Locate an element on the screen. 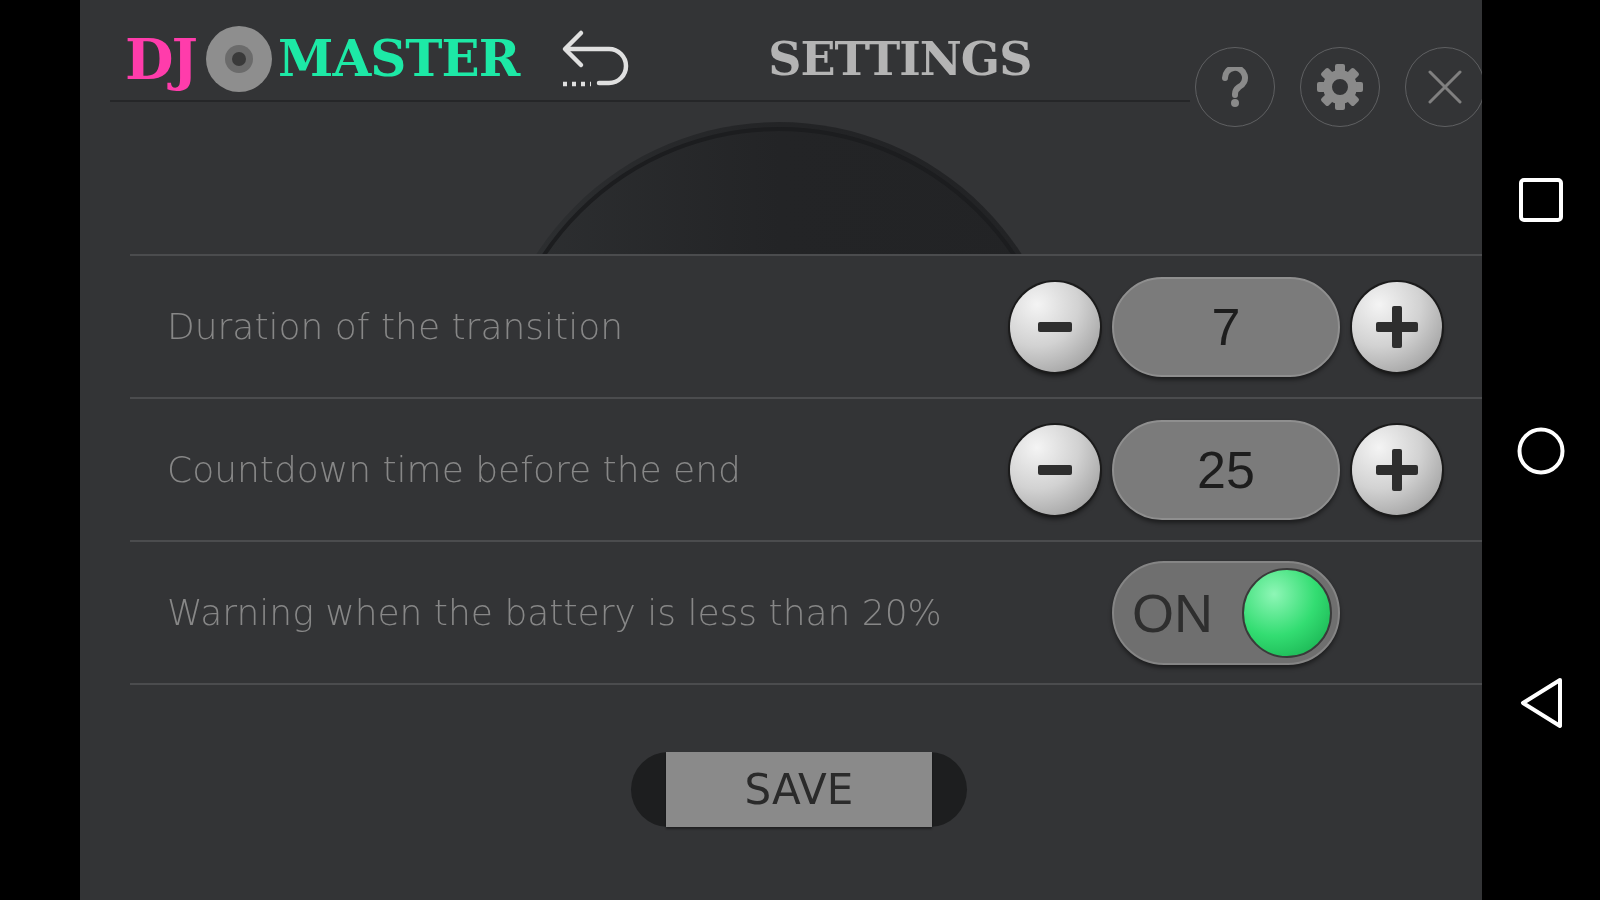 This screenshot has width=1600, height=900. toggle-switch: ON is located at coordinates (1226, 612).